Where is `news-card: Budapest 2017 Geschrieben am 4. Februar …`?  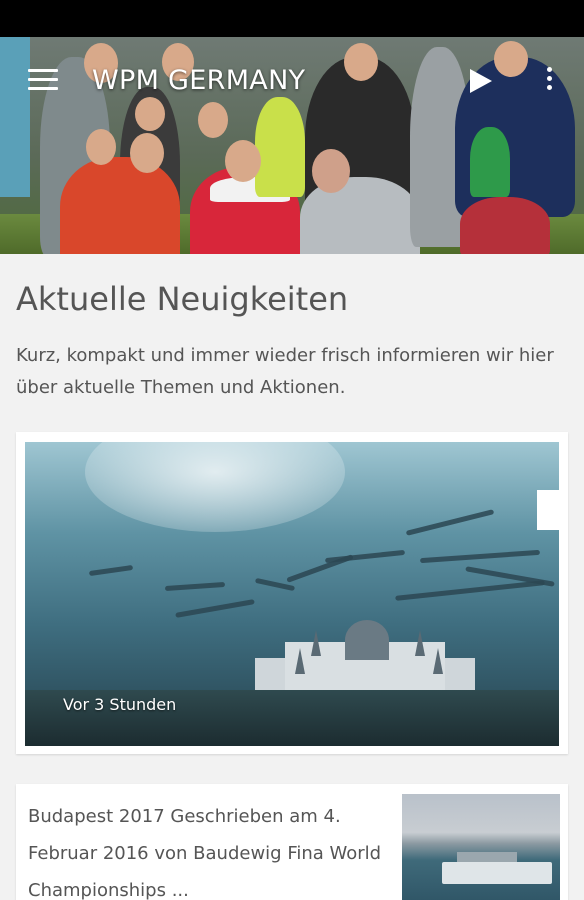
news-card: Budapest 2017 Geschrieben am 4. Februar … is located at coordinates (292, 842).